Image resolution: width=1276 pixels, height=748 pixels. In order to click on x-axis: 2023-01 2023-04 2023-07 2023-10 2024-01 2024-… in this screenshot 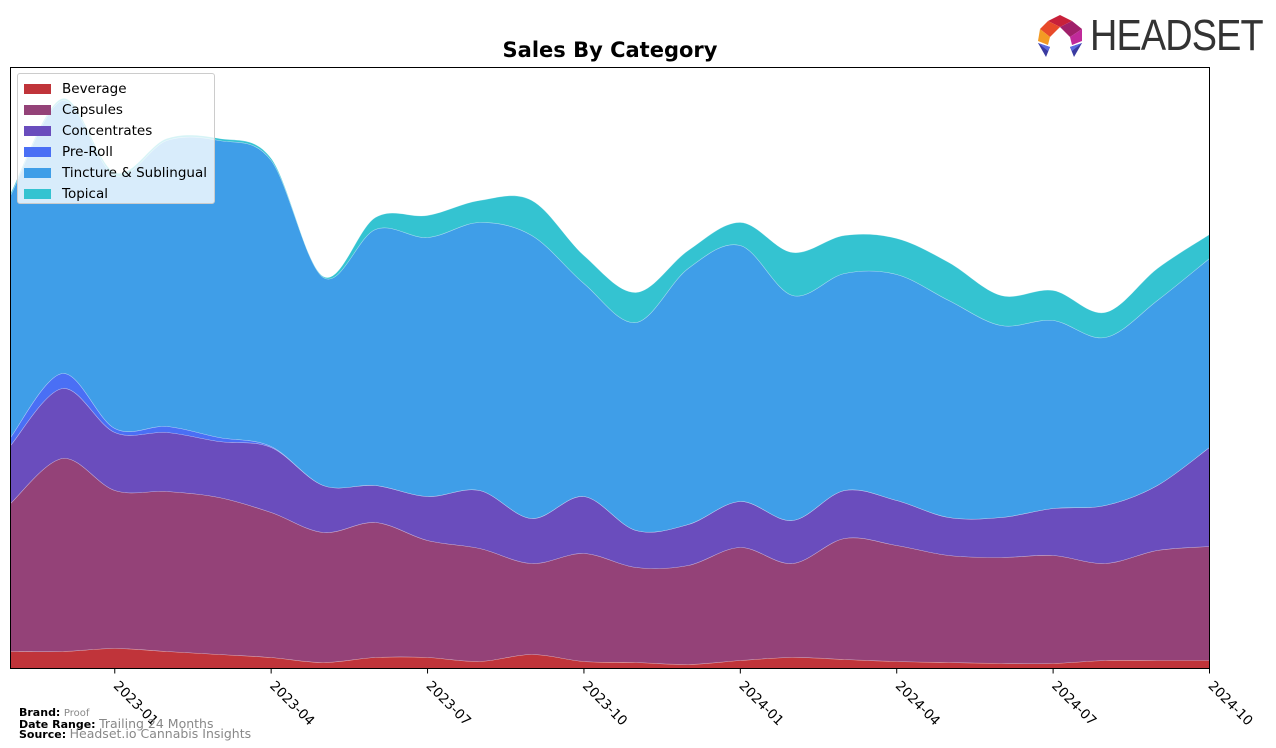, I will do `click(683, 698)`.